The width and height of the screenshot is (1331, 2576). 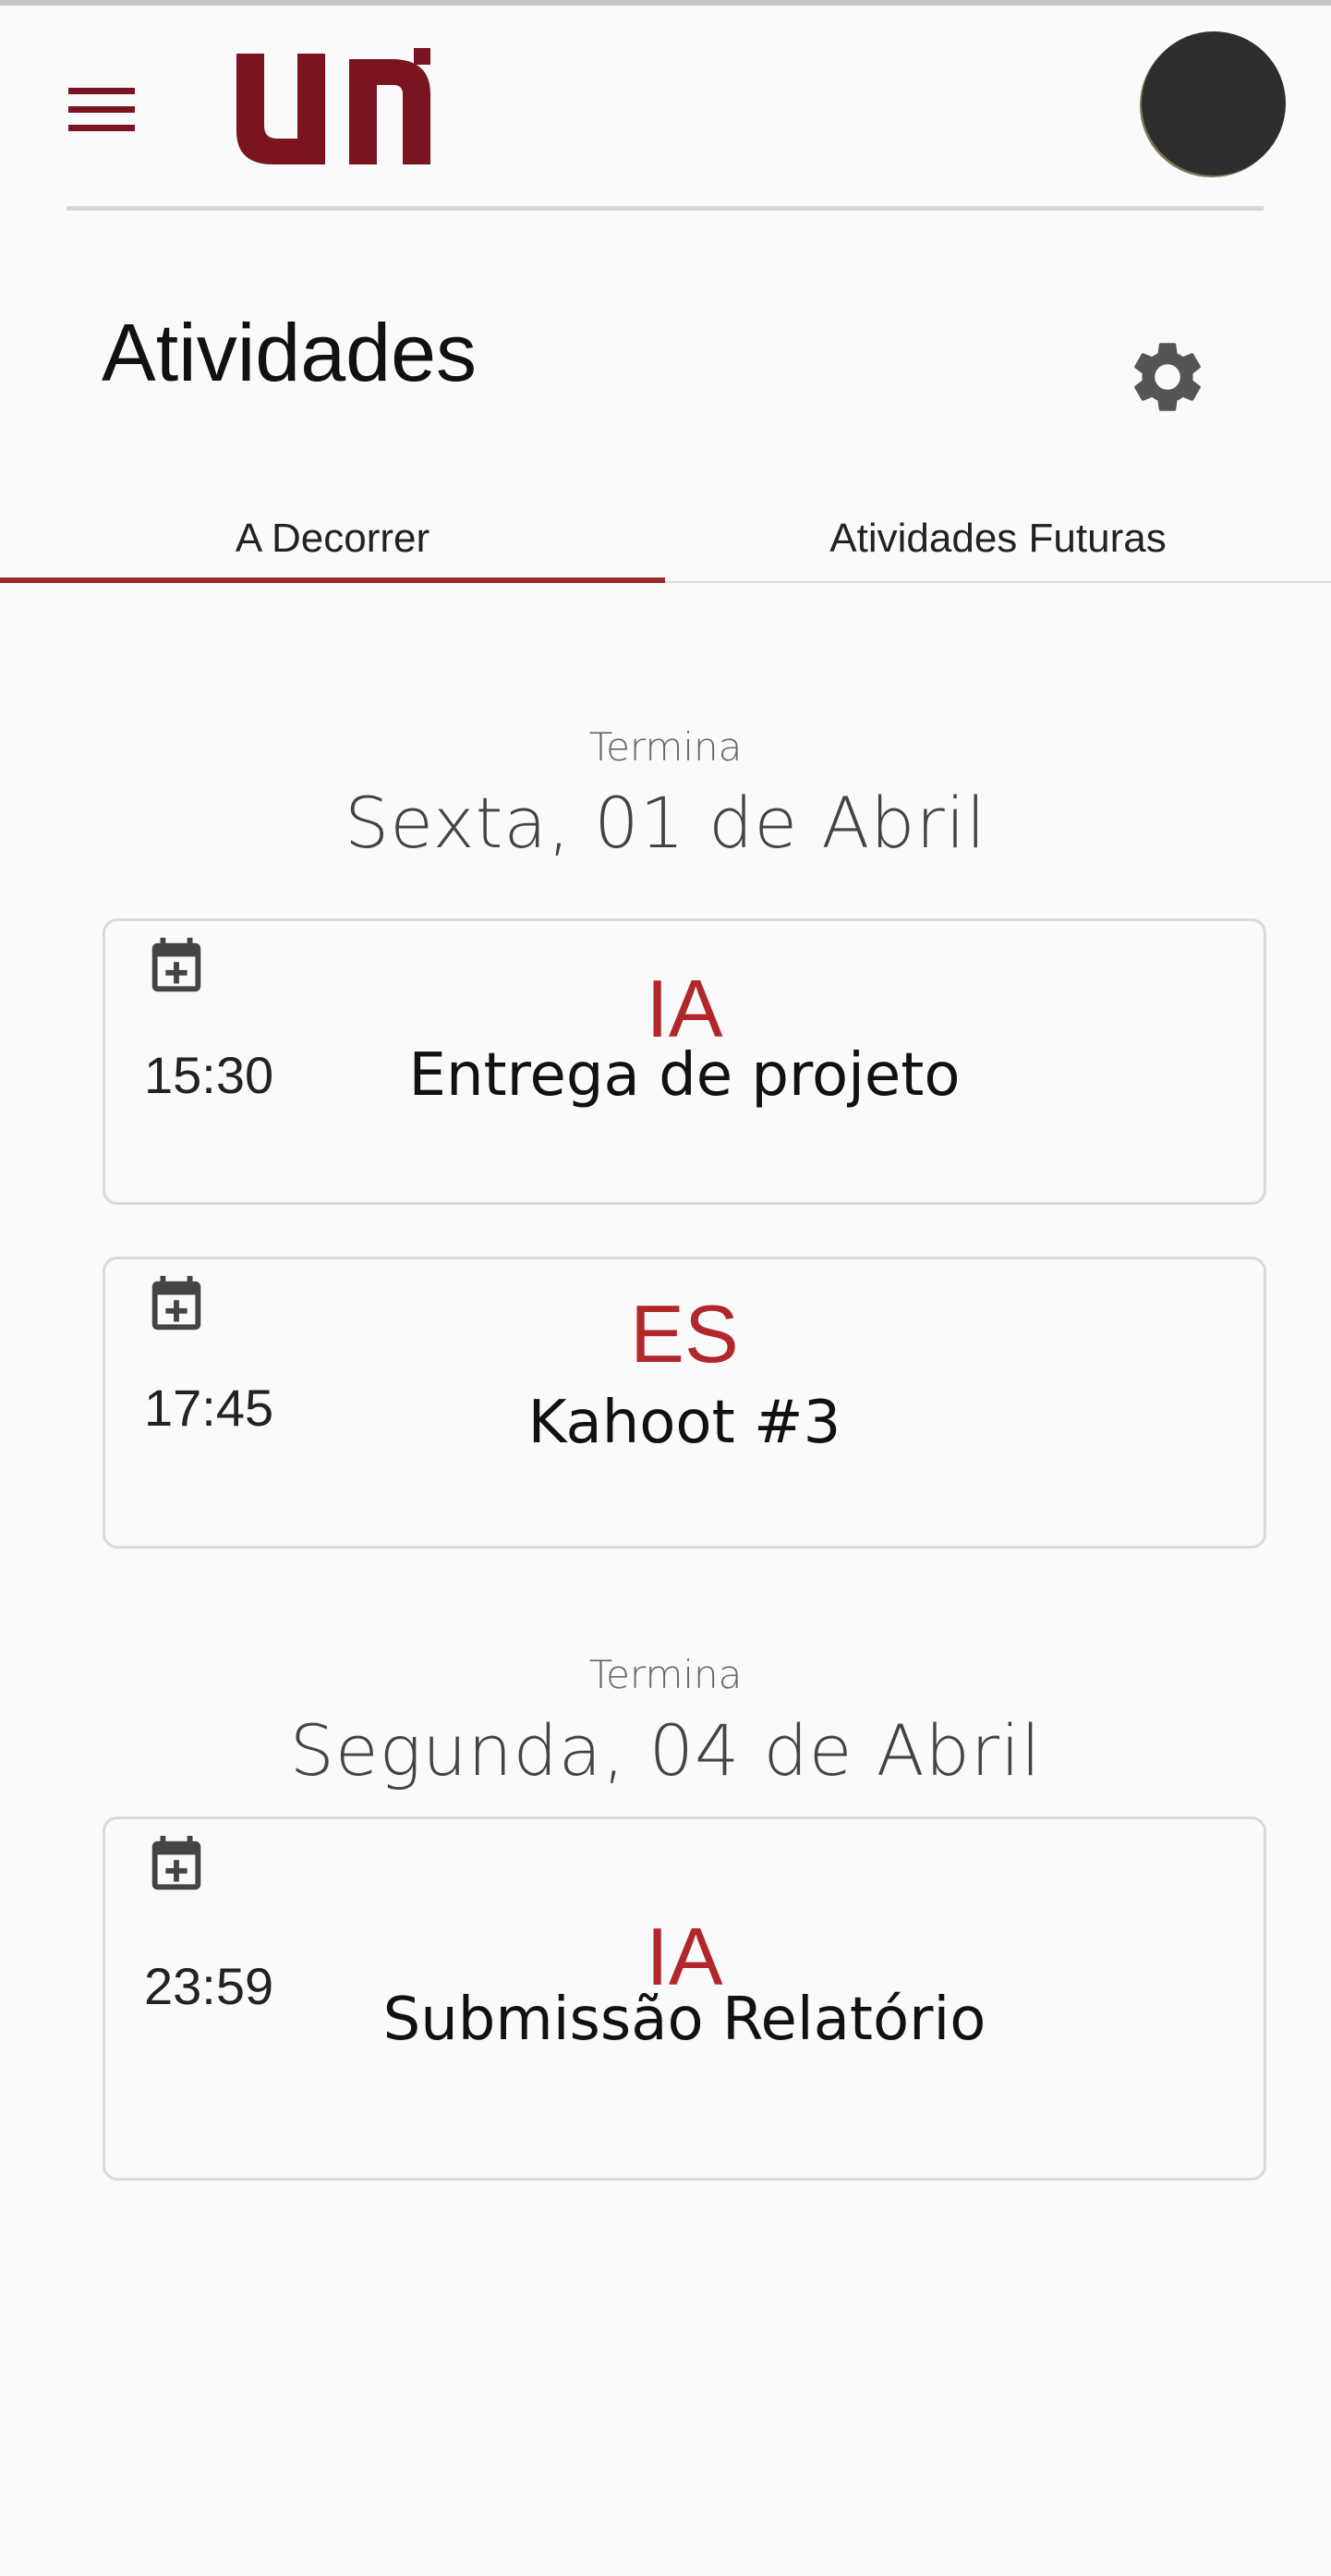 I want to click on activity-title: Entrega de projeto, so click(x=684, y=1075).